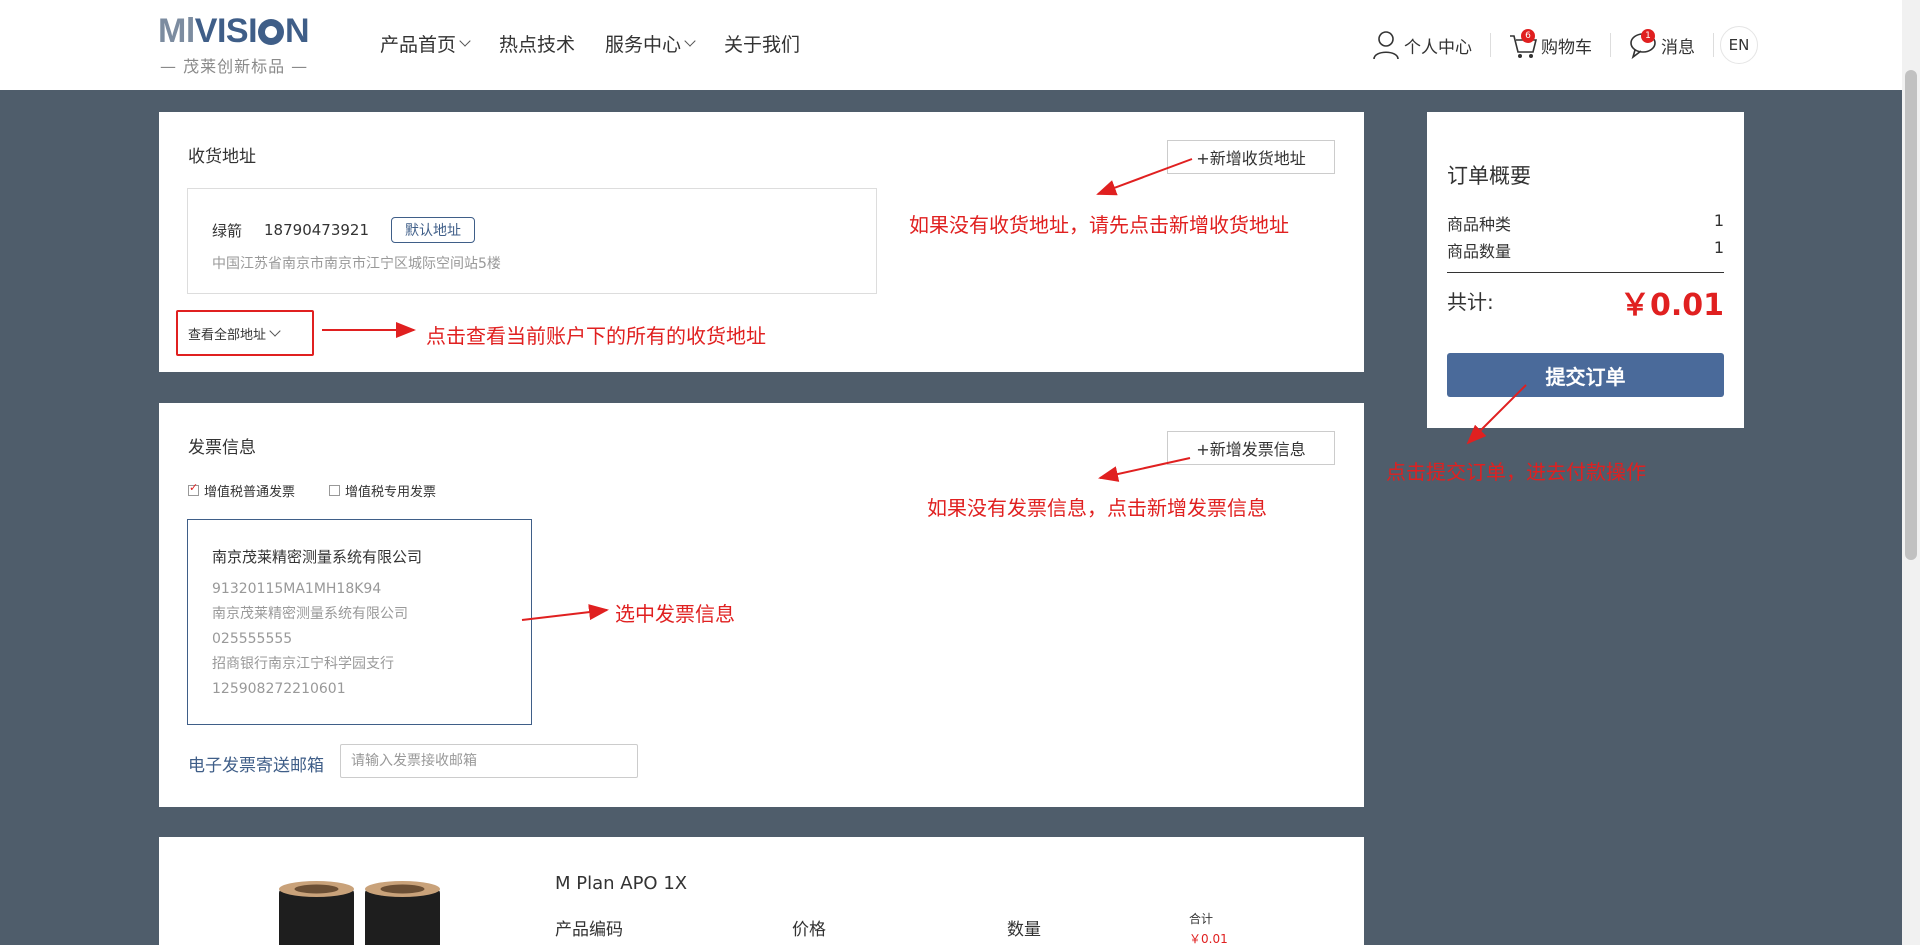 The width and height of the screenshot is (1920, 945). Describe the element at coordinates (589, 930) in the screenshot. I see `product-code-header: 产品编码` at that location.